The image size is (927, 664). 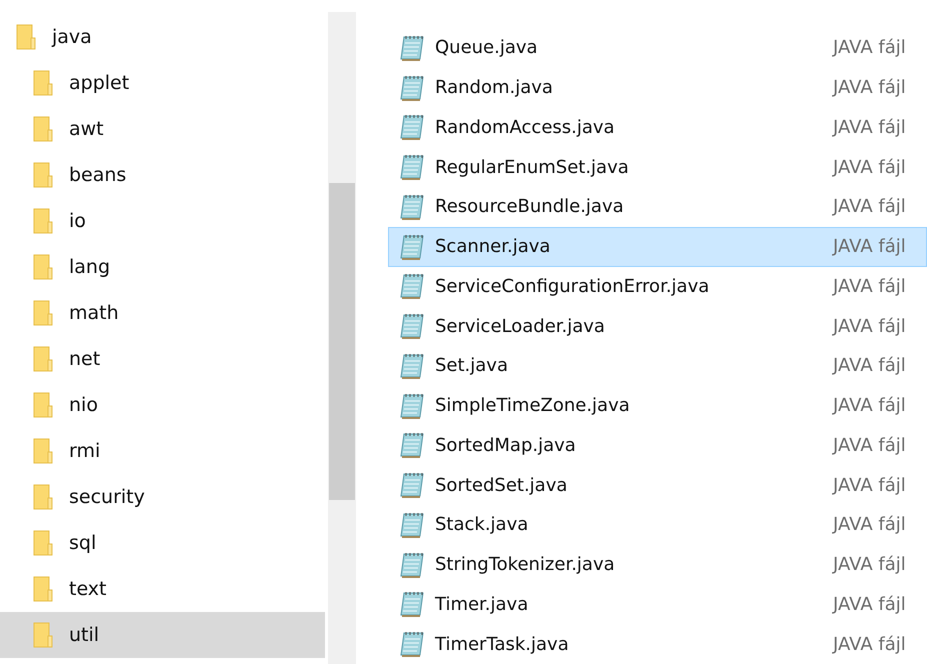 I want to click on file-row: Random.java JAVA fájl, so click(x=657, y=88).